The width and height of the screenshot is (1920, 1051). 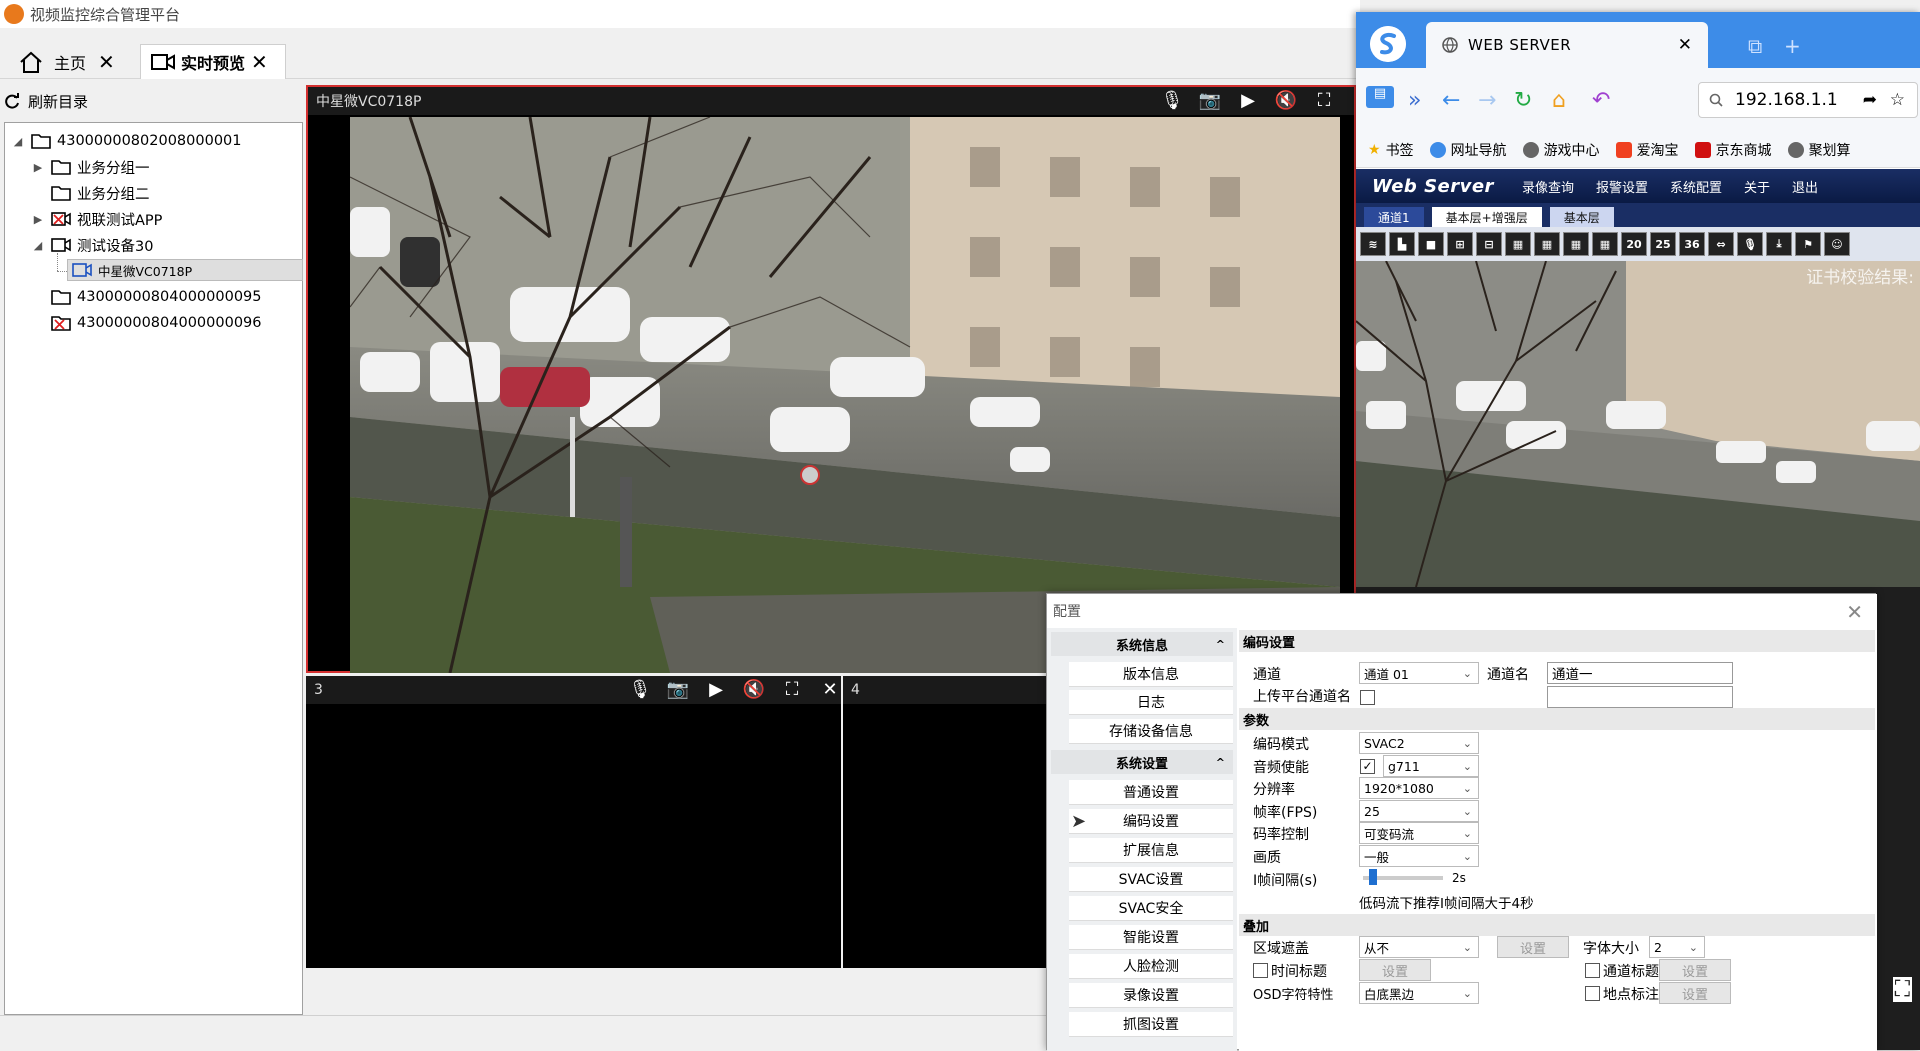 I want to click on bookmark-item: 游戏中心, so click(x=1561, y=150).